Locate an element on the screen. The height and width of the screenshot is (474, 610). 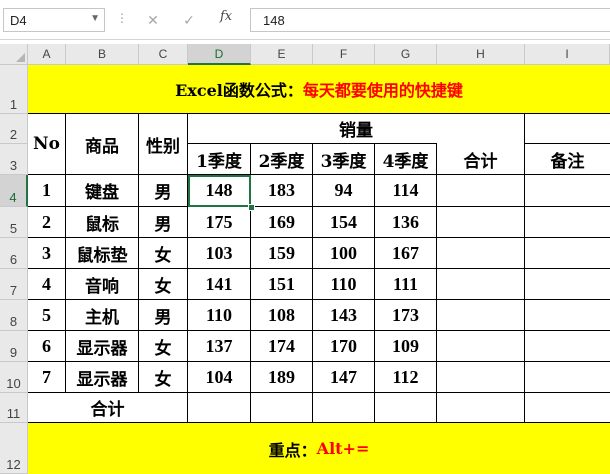
cell-q2: 159 is located at coordinates (281, 253).